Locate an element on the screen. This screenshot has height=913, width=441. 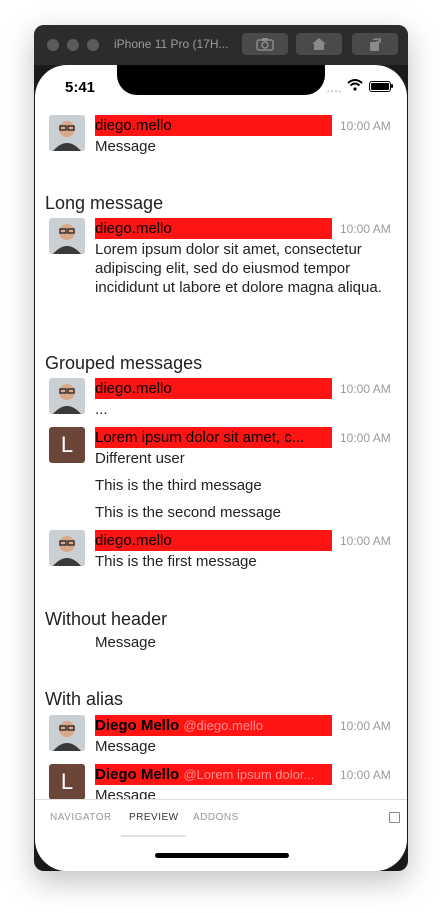
storybook-tabbar: NAVIGATOR PREVIEW ADDONS is located at coordinates (221, 819).